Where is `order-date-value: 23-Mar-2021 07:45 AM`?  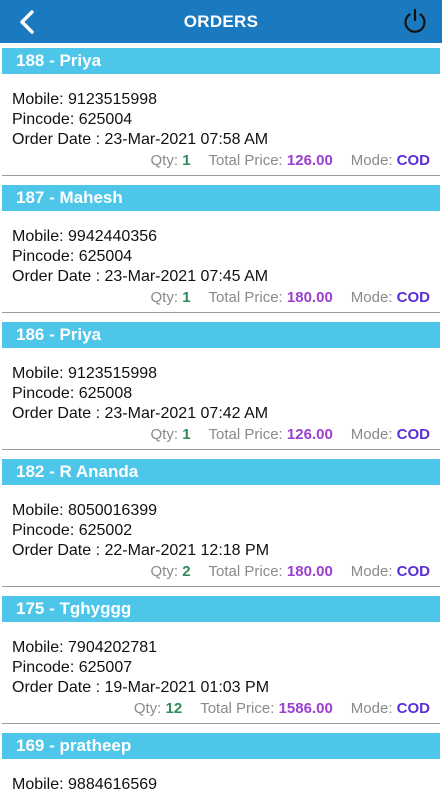
order-date-value: 23-Mar-2021 07:45 AM is located at coordinates (186, 276).